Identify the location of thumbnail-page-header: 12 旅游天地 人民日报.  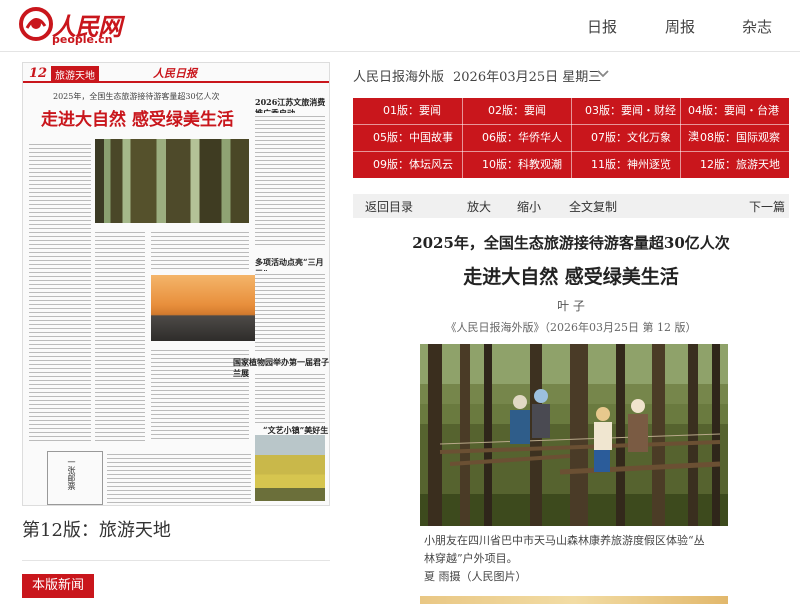
(176, 73).